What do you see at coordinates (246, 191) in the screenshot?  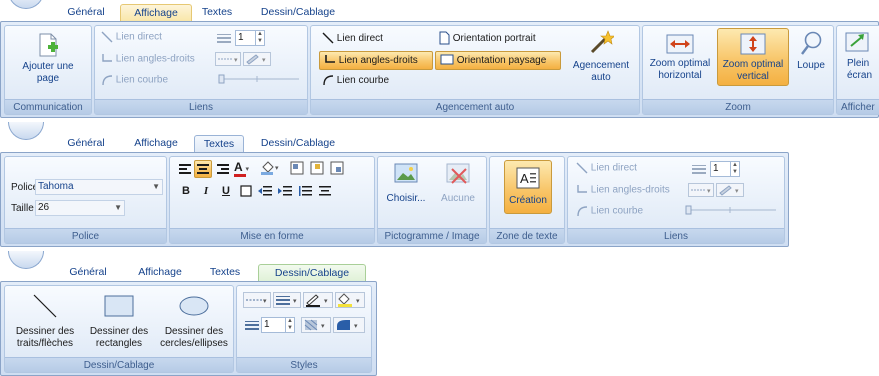 I see `border-button` at bounding box center [246, 191].